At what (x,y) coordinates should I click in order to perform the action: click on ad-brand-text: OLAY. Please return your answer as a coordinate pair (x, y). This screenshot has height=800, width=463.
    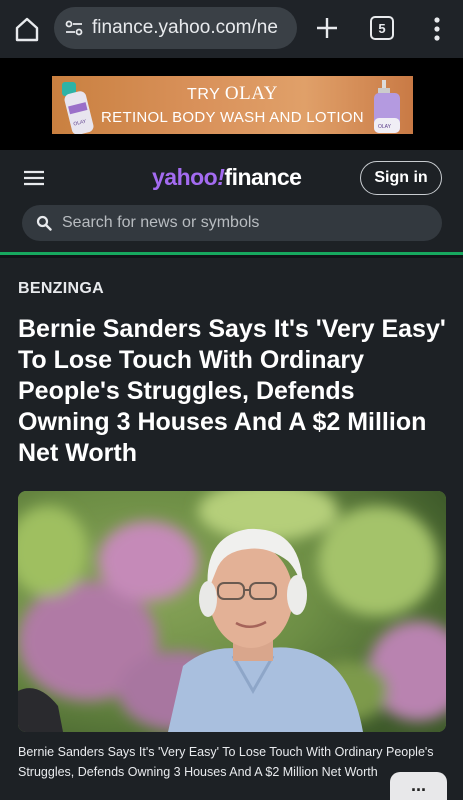
    Looking at the image, I should click on (251, 93).